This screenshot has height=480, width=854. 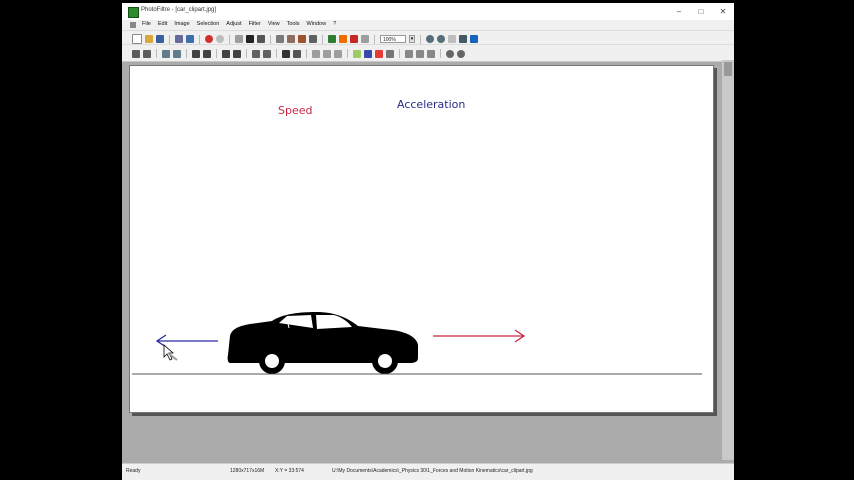 I want to click on car-drawing, so click(x=417, y=343).